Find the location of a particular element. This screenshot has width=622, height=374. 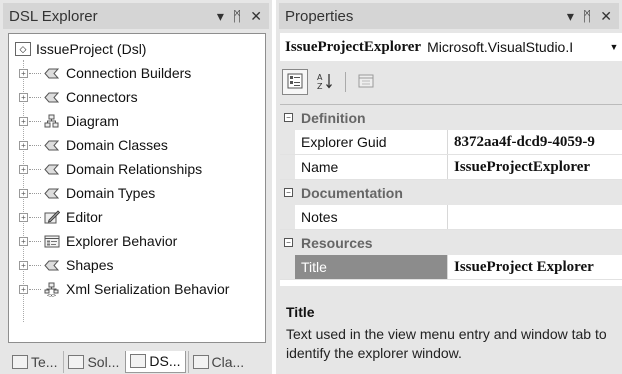

properties-title: Properties is located at coordinates (319, 16).